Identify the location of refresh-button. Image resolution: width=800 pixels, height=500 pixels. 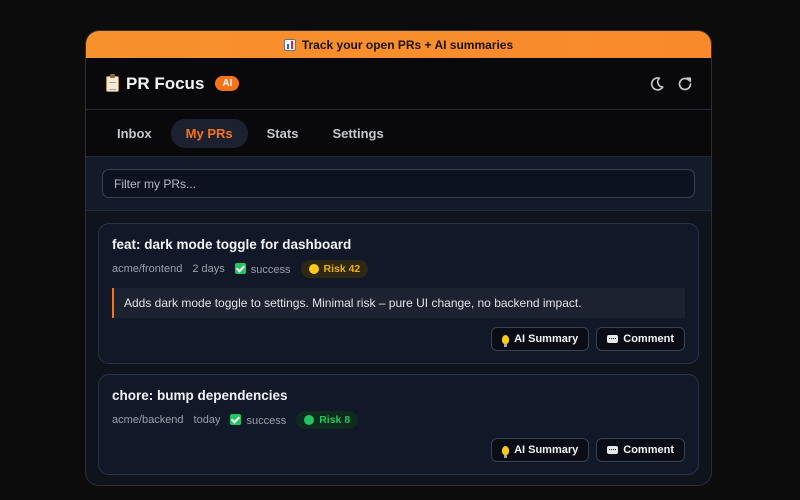
(685, 84).